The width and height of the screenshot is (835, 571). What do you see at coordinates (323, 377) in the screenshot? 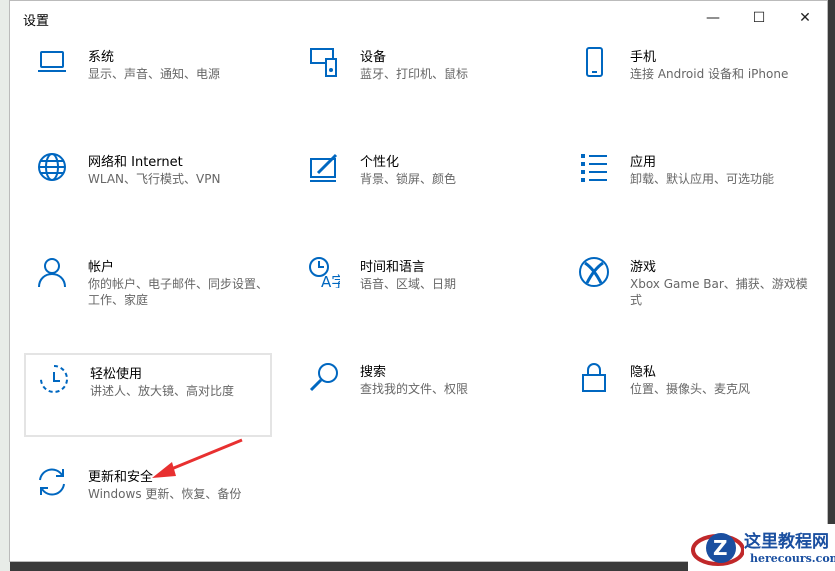
I see `search-icon` at bounding box center [323, 377].